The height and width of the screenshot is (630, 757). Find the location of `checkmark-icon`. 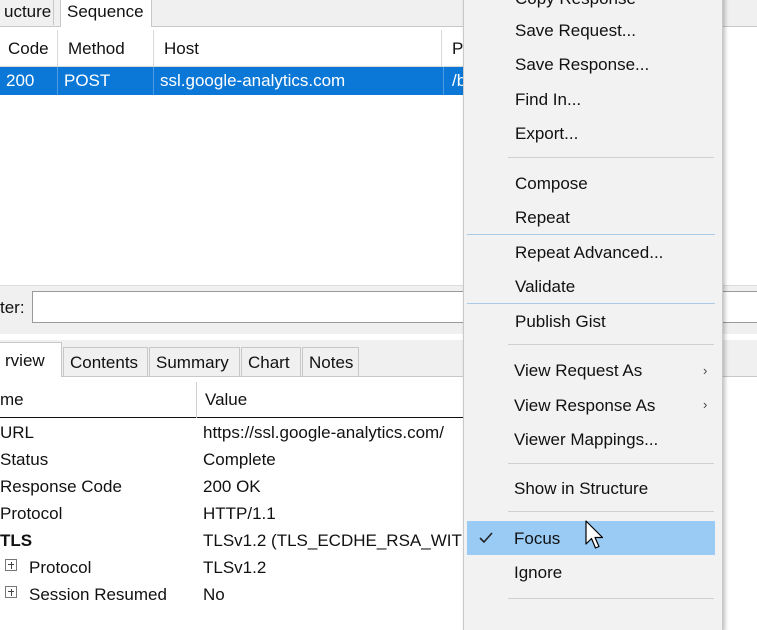

checkmark-icon is located at coordinates (486, 538).